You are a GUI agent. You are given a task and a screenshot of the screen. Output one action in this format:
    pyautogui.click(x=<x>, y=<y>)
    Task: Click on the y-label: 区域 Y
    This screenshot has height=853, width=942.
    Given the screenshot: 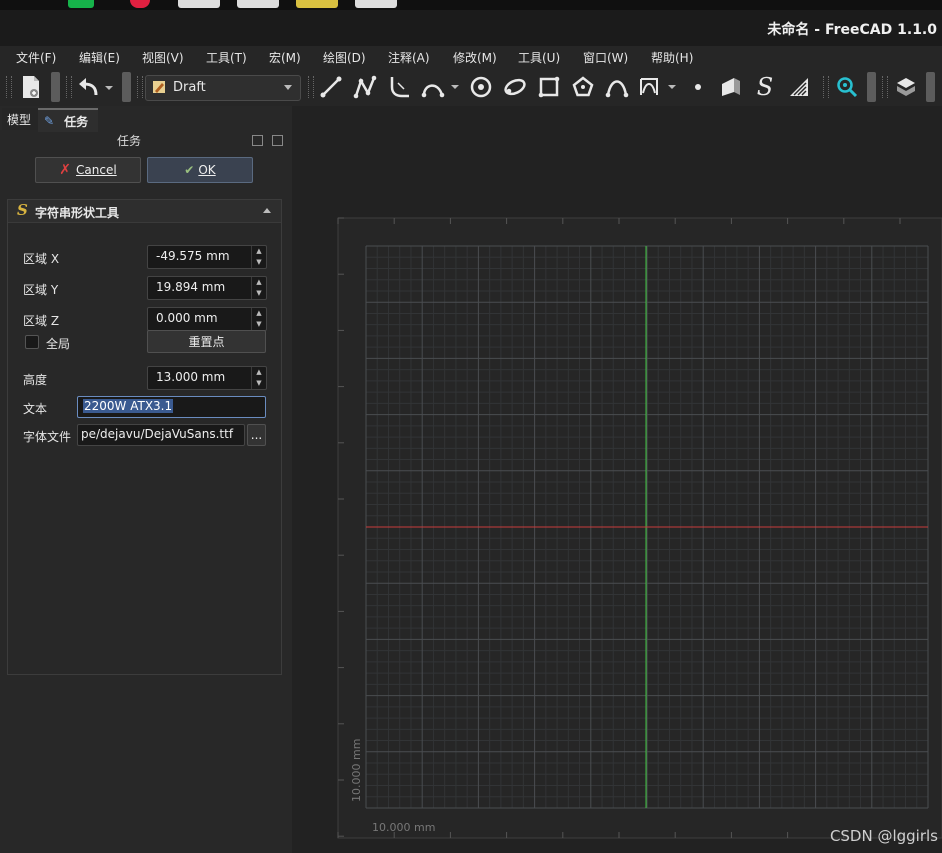 What is the action you would take?
    pyautogui.click(x=41, y=290)
    